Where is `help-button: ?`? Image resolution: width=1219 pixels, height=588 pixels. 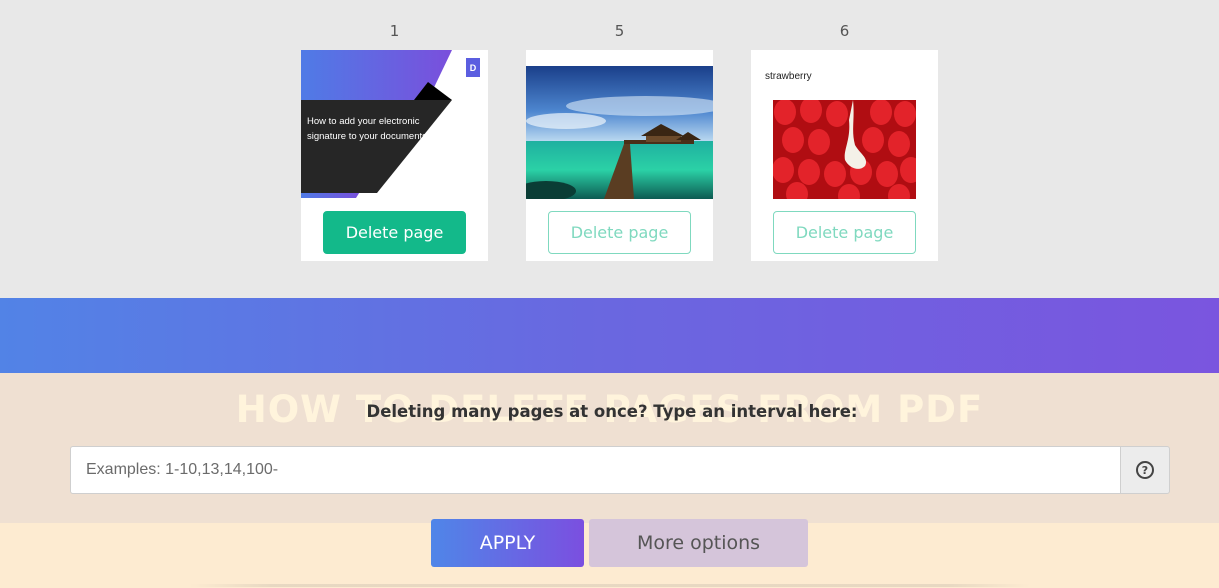 help-button: ? is located at coordinates (1145, 470).